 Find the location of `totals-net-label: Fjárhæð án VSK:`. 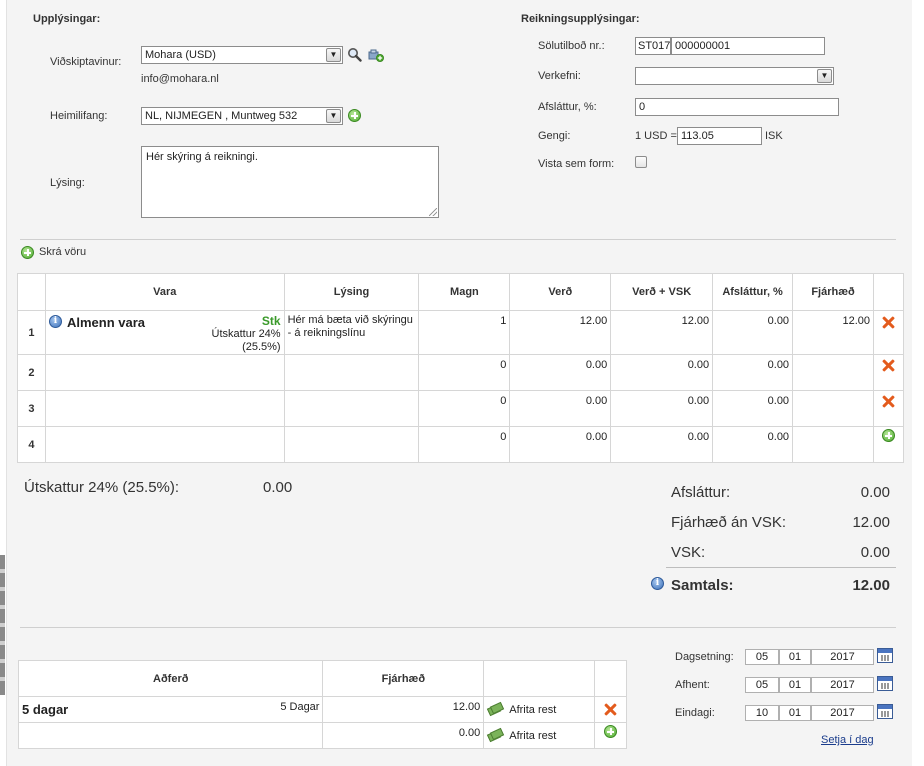

totals-net-label: Fjárhæð án VSK: is located at coordinates (729, 522).